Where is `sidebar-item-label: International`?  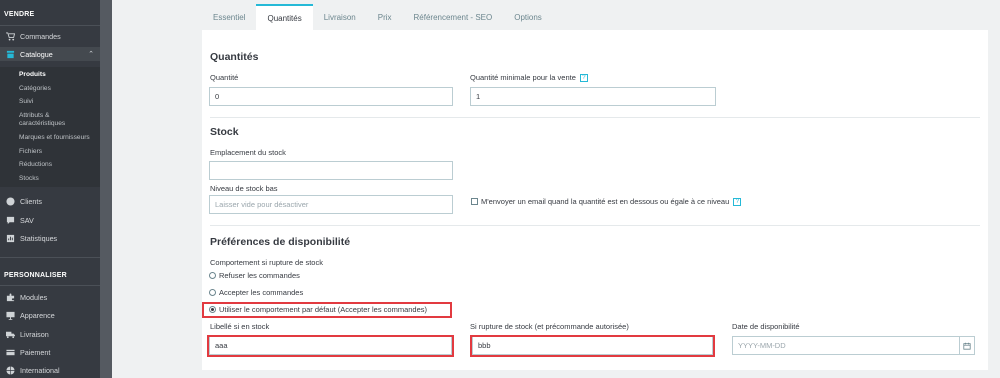 sidebar-item-label: International is located at coordinates (40, 370).